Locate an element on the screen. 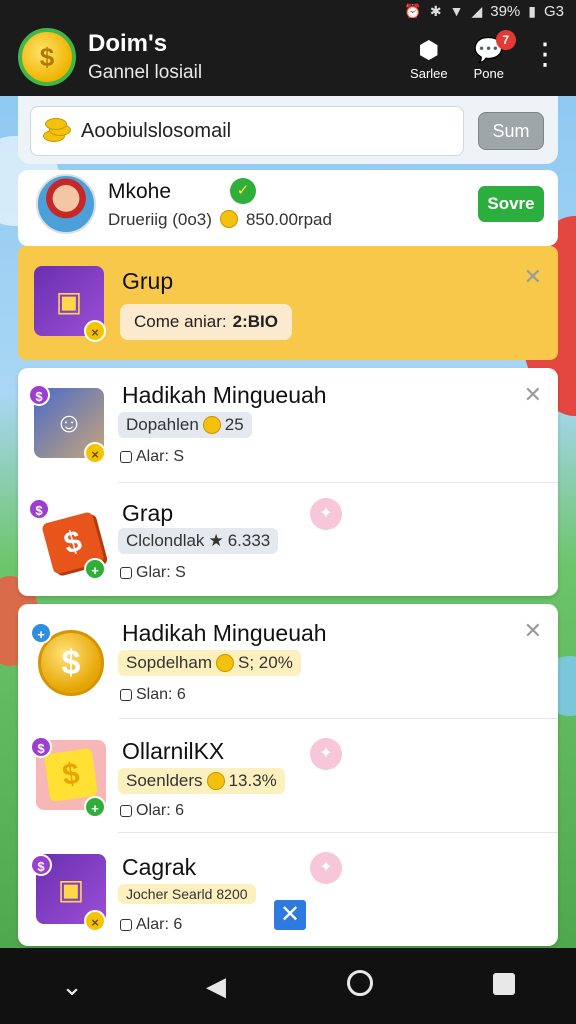 The width and height of the screenshot is (576, 1024). search-input: Aoobiulslosomail is located at coordinates (247, 131).